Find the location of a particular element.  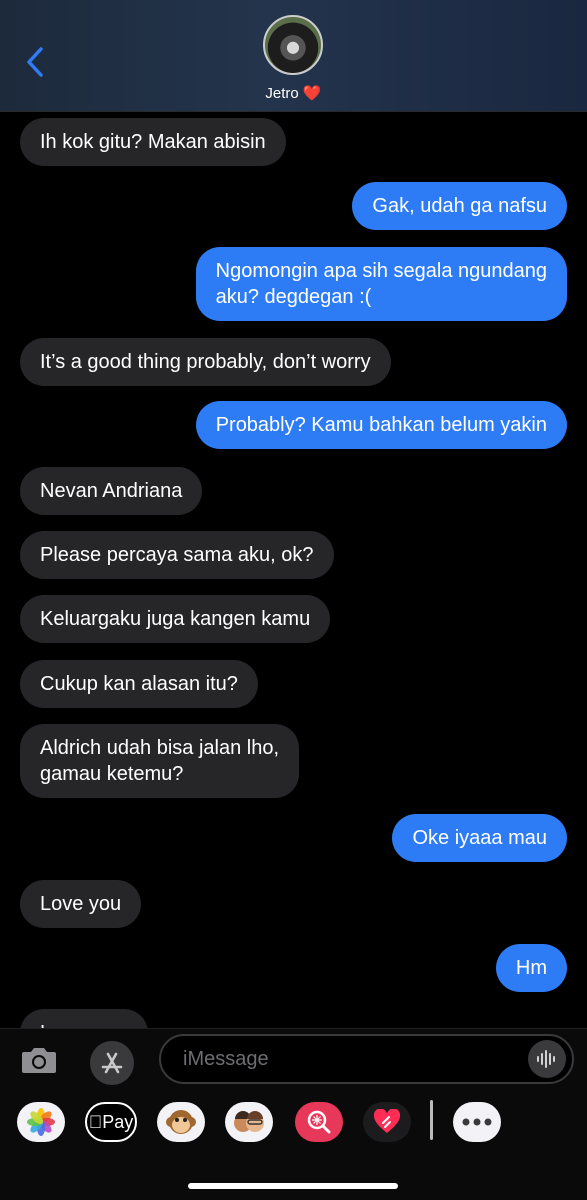

message-input: iMessage is located at coordinates (366, 1059).